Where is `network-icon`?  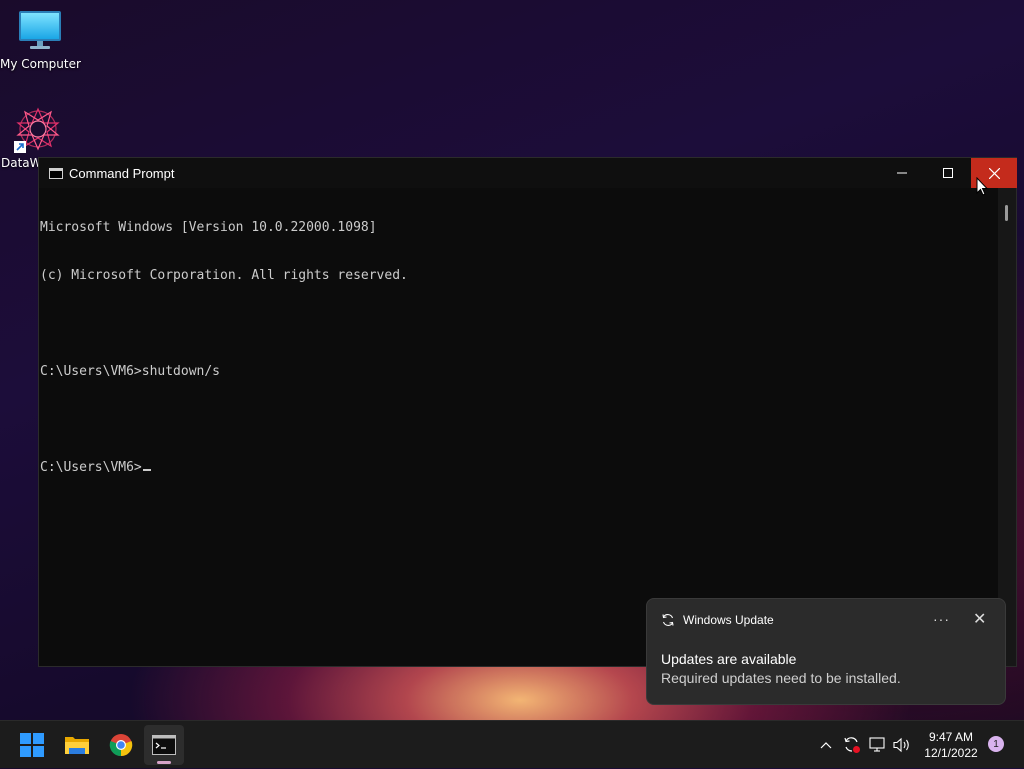 network-icon is located at coordinates (877, 744).